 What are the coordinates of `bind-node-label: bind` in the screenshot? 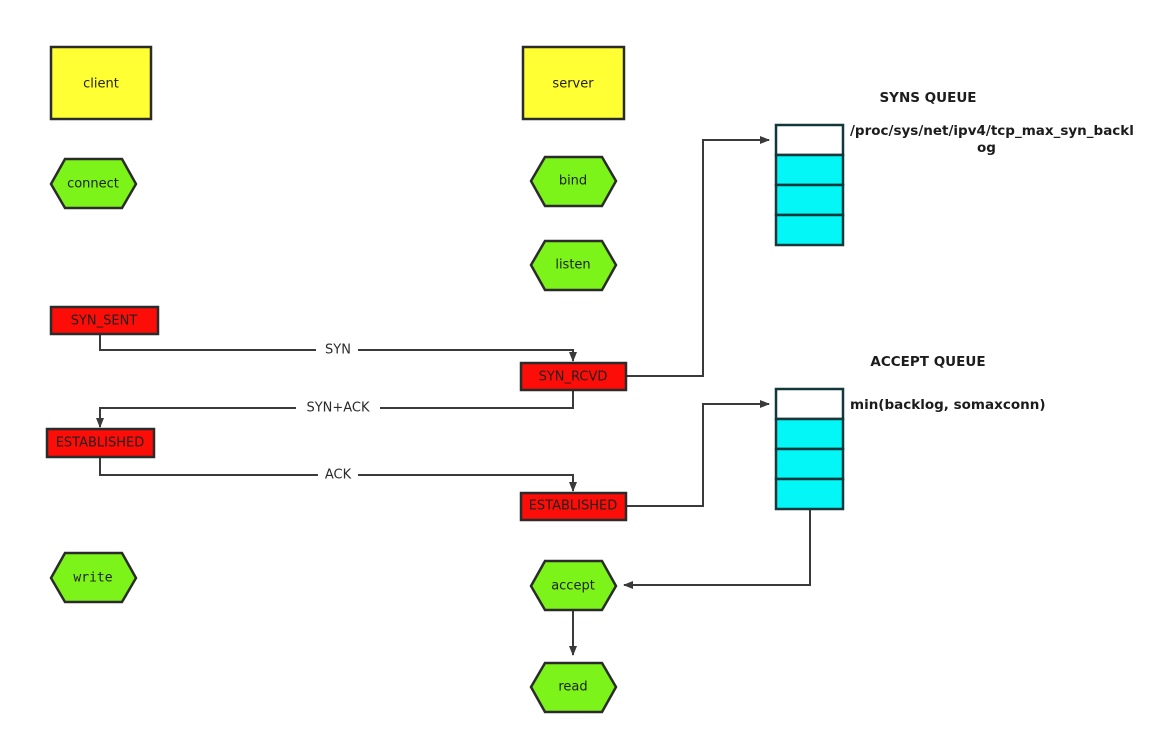 It's located at (573, 181).